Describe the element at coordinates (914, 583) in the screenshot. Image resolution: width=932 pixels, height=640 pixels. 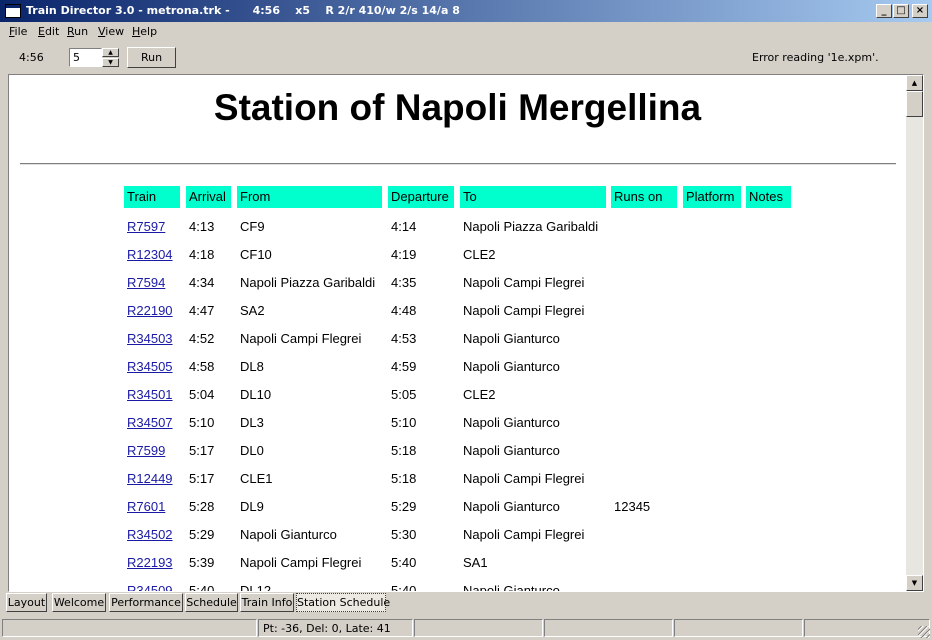
I see `scroll-down-icon: ▼` at that location.